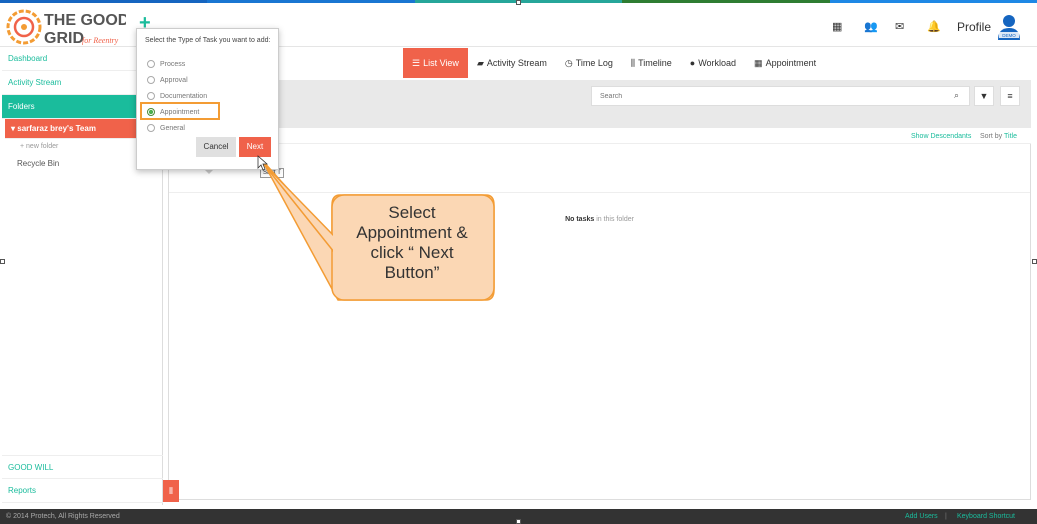 The height and width of the screenshot is (524, 1037). I want to click on copyright: © 2014 Protech, All Rights Reserved, so click(63, 516).